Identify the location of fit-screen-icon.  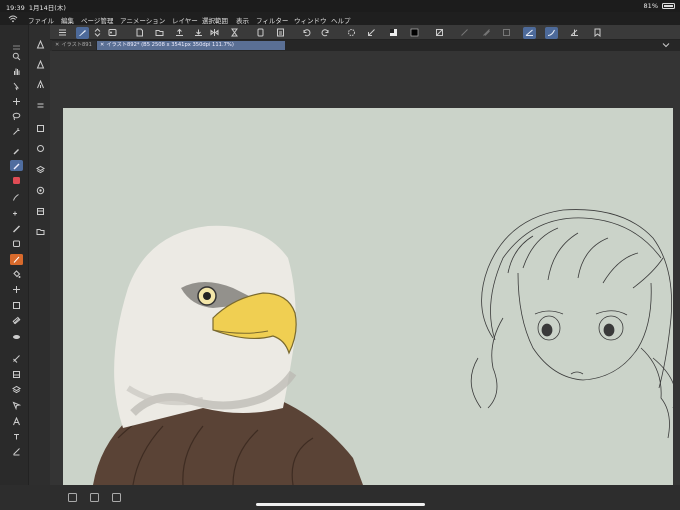
(94, 497).